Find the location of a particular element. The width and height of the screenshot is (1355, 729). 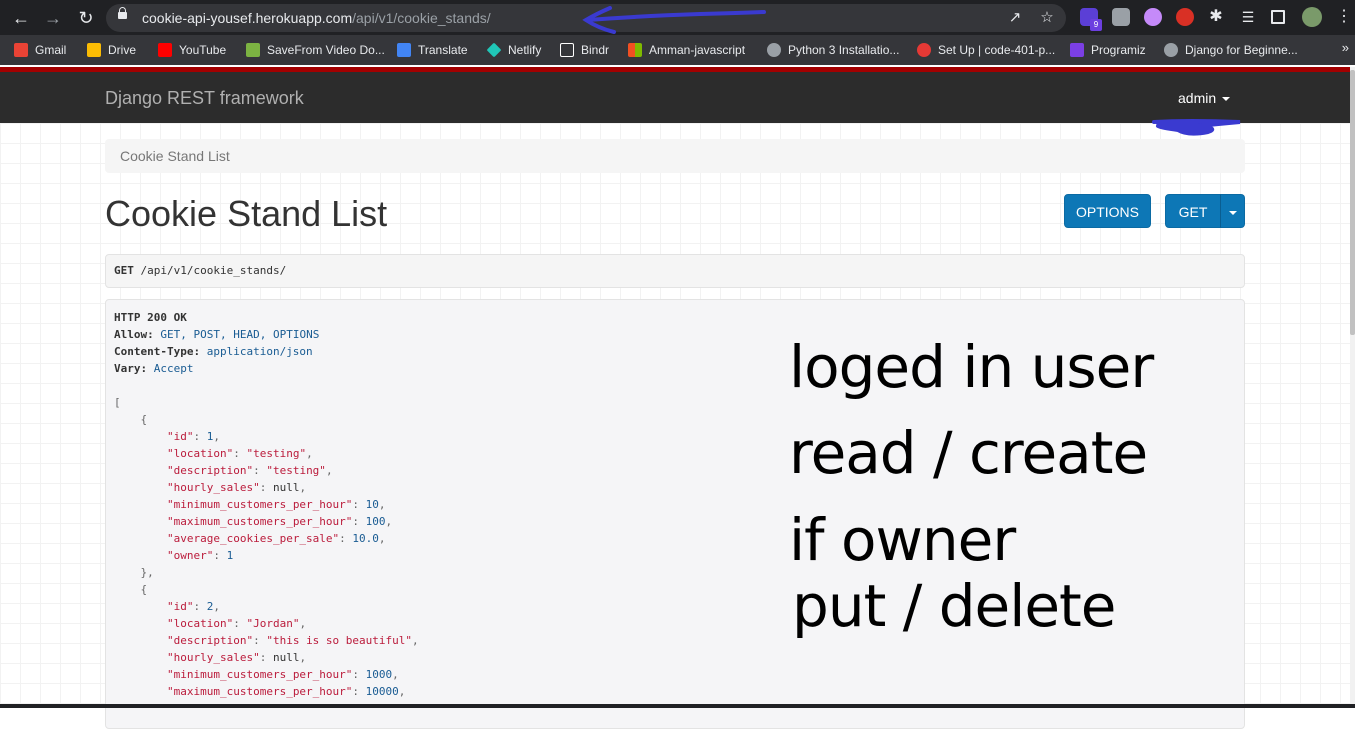

options-button: OPTIONS is located at coordinates (1107, 211).